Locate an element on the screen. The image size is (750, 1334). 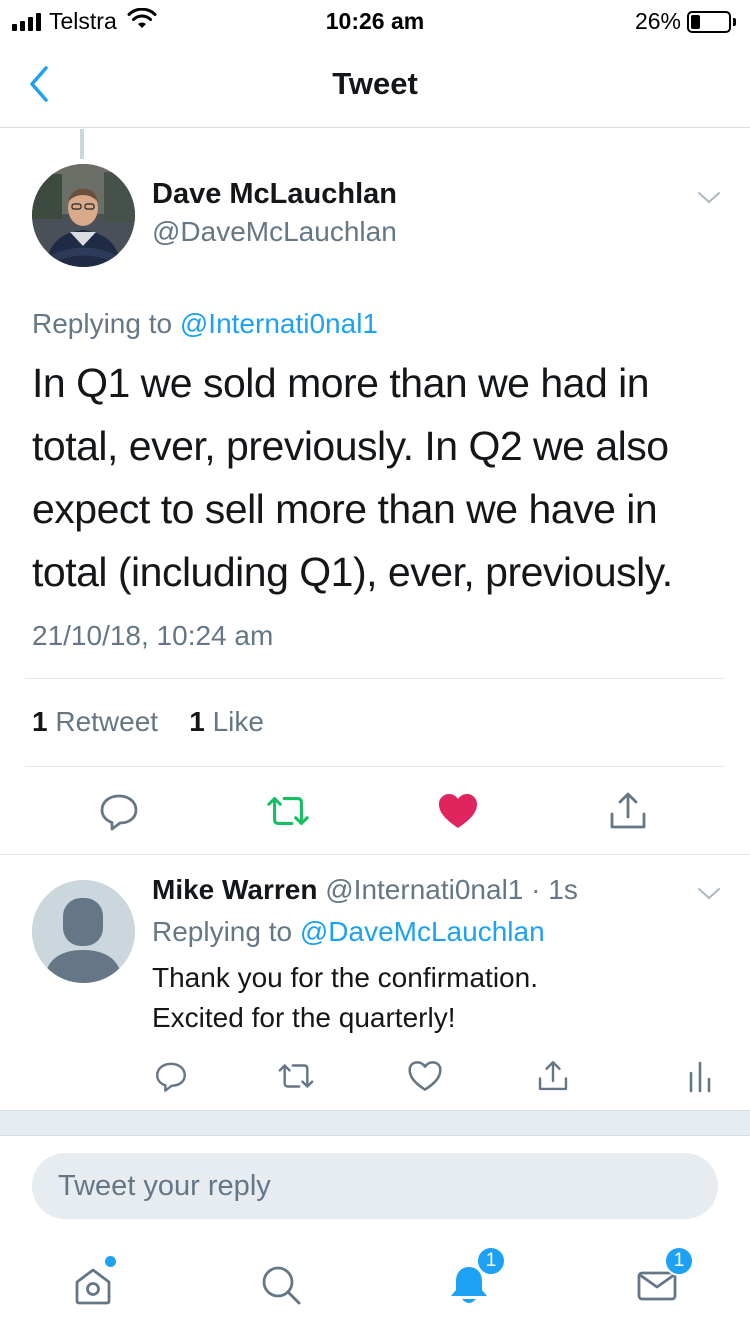
analytics-button is located at coordinates (700, 1076).